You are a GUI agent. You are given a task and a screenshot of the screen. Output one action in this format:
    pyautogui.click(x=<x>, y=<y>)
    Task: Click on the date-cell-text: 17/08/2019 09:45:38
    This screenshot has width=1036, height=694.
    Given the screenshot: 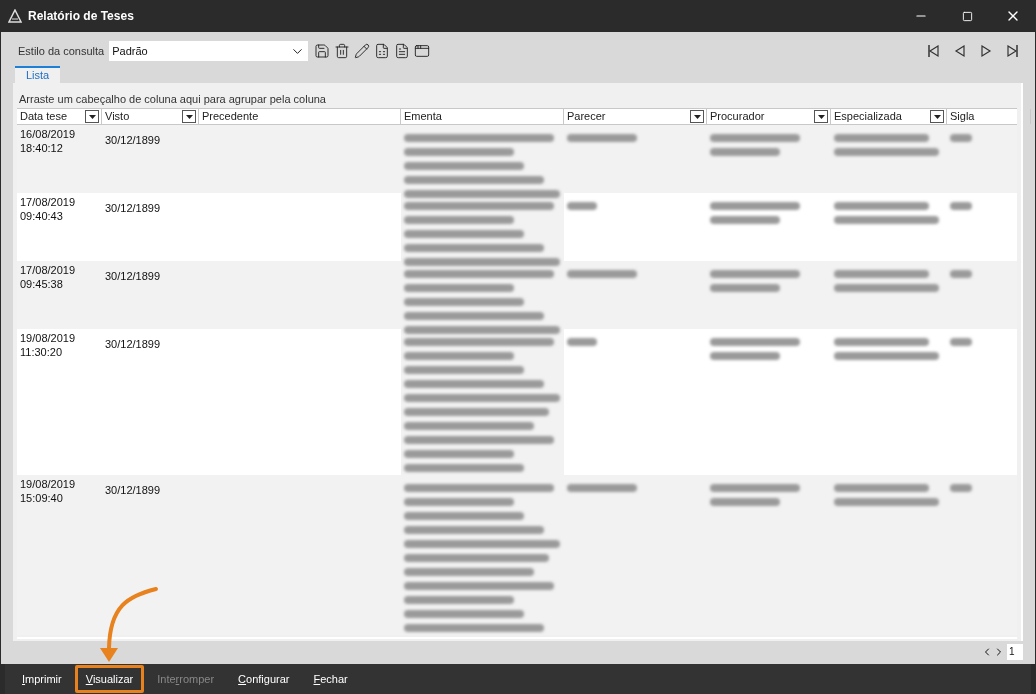 What is the action you would take?
    pyautogui.click(x=48, y=277)
    